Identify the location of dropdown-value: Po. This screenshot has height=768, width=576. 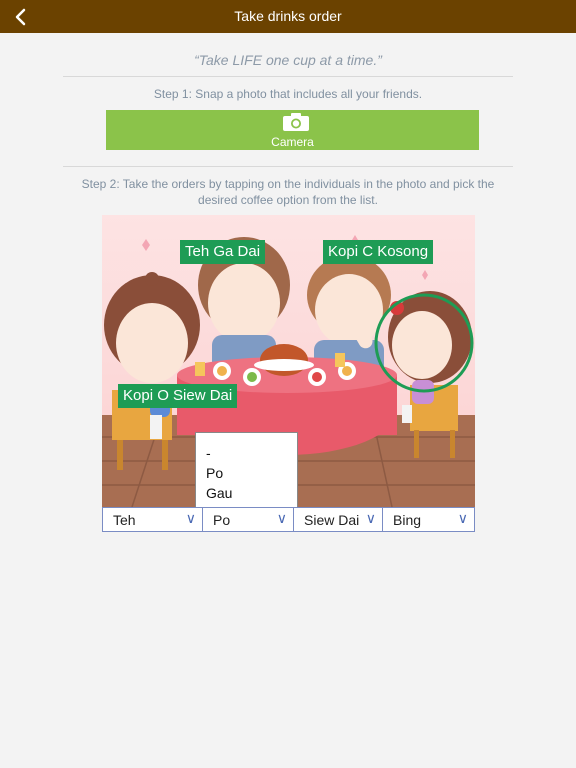
(222, 520).